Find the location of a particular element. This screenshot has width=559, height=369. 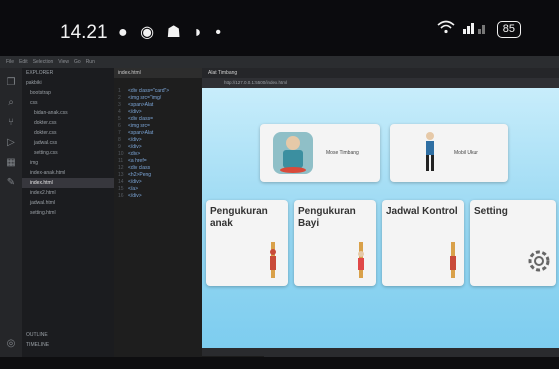

child-height-icon is located at coordinates (273, 260).